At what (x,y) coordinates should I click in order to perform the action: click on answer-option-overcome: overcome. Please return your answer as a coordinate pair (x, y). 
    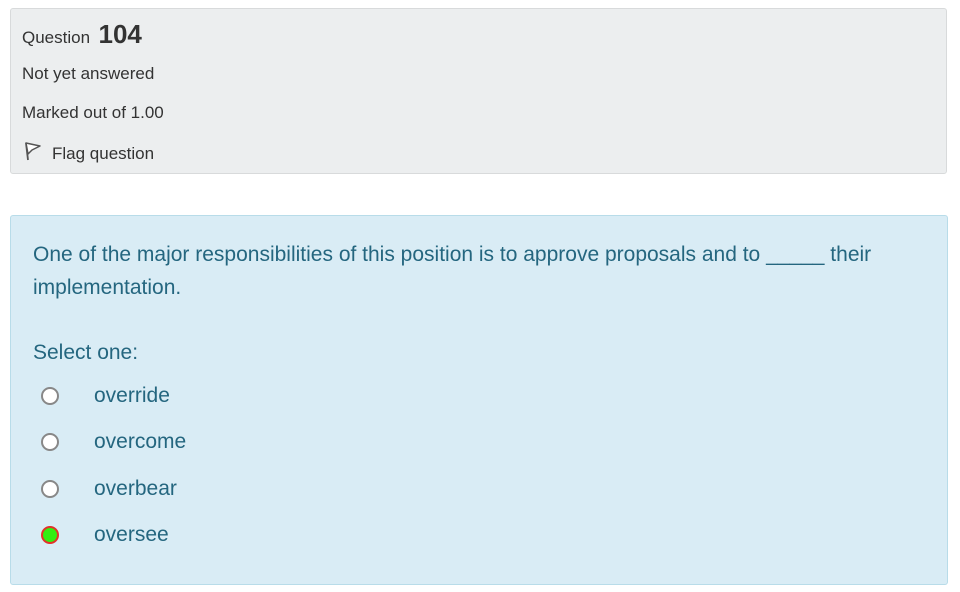
    Looking at the image, I should click on (113, 442).